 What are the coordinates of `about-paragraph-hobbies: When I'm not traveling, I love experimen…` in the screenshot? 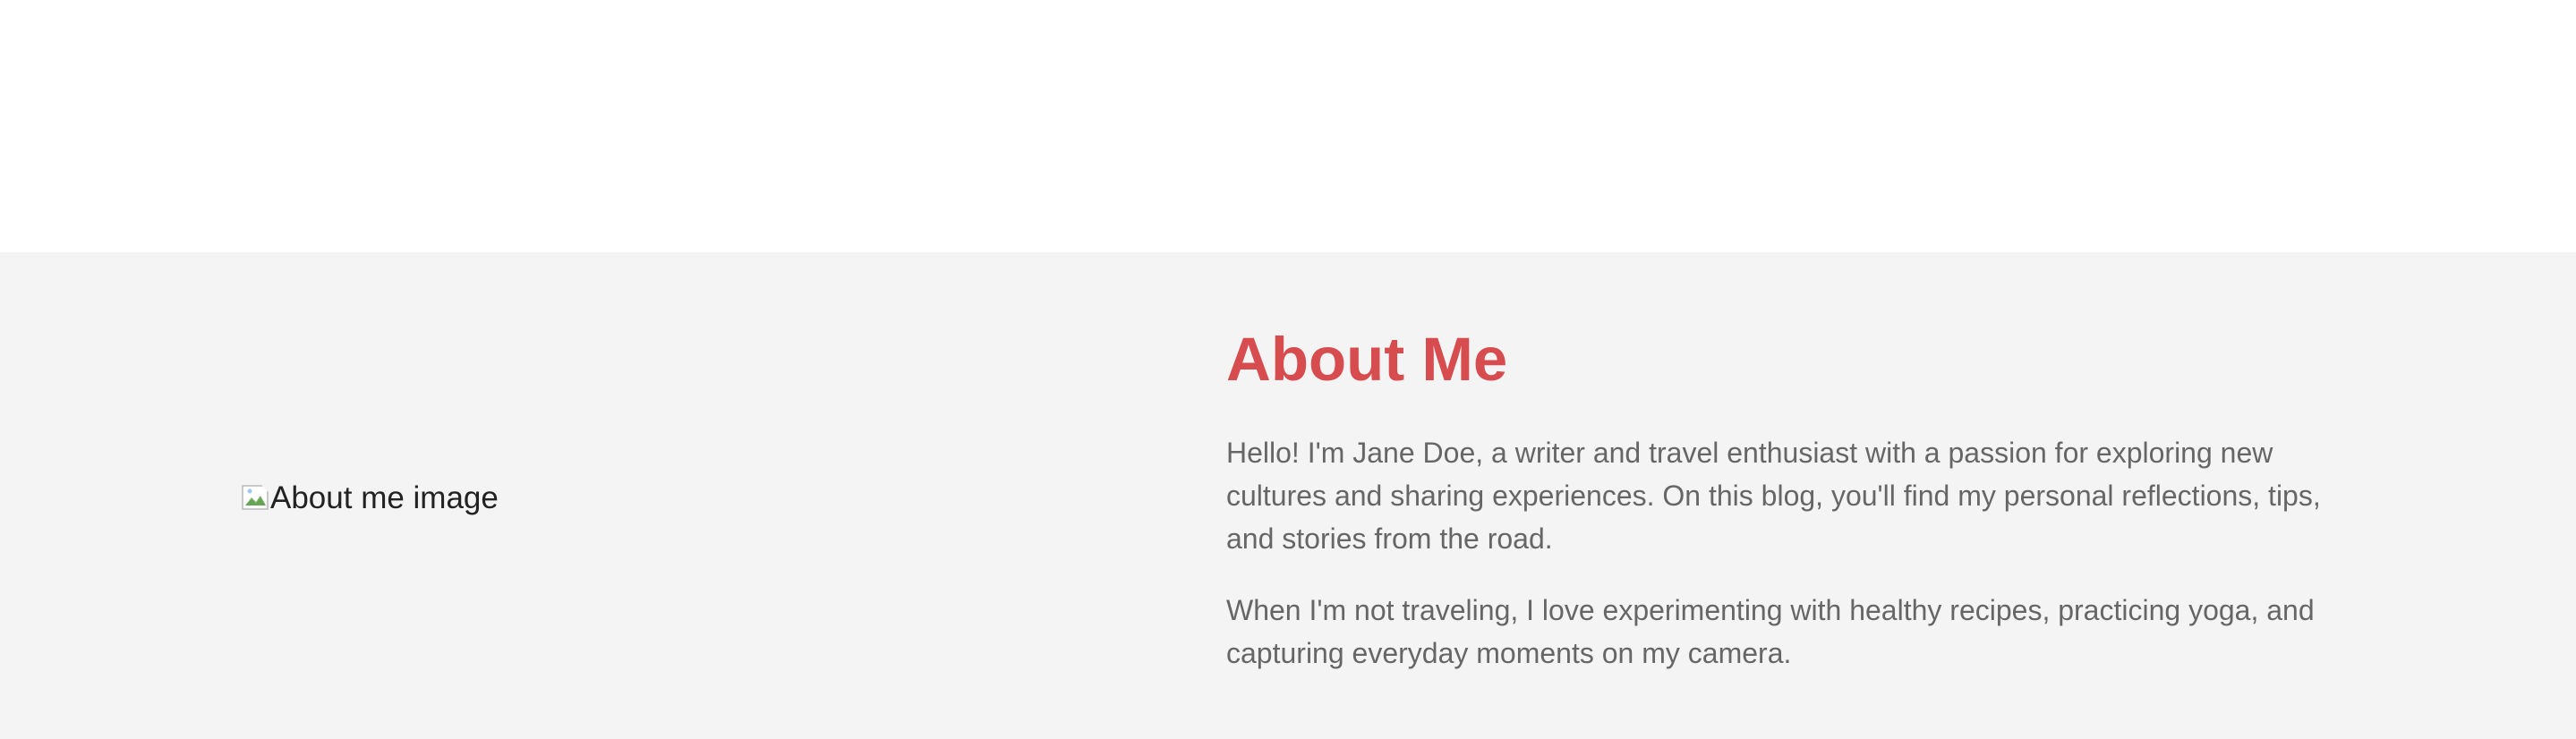 It's located at (1770, 631).